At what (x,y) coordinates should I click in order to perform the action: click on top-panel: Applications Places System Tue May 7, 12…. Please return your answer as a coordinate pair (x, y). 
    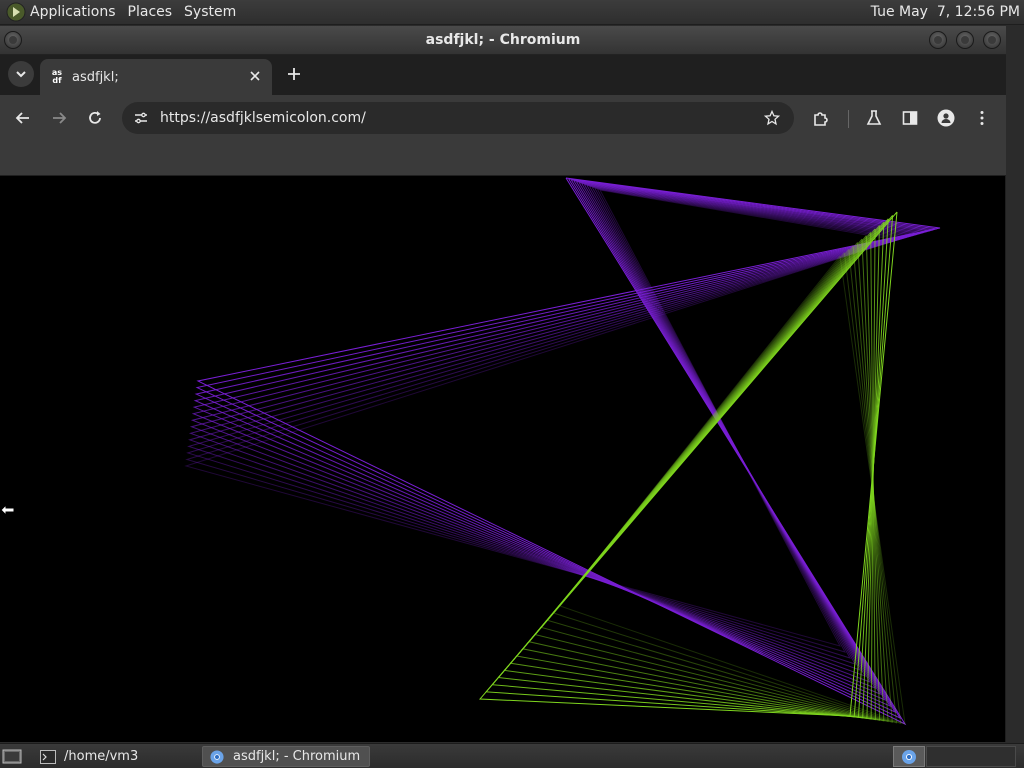
    Looking at the image, I should click on (512, 12).